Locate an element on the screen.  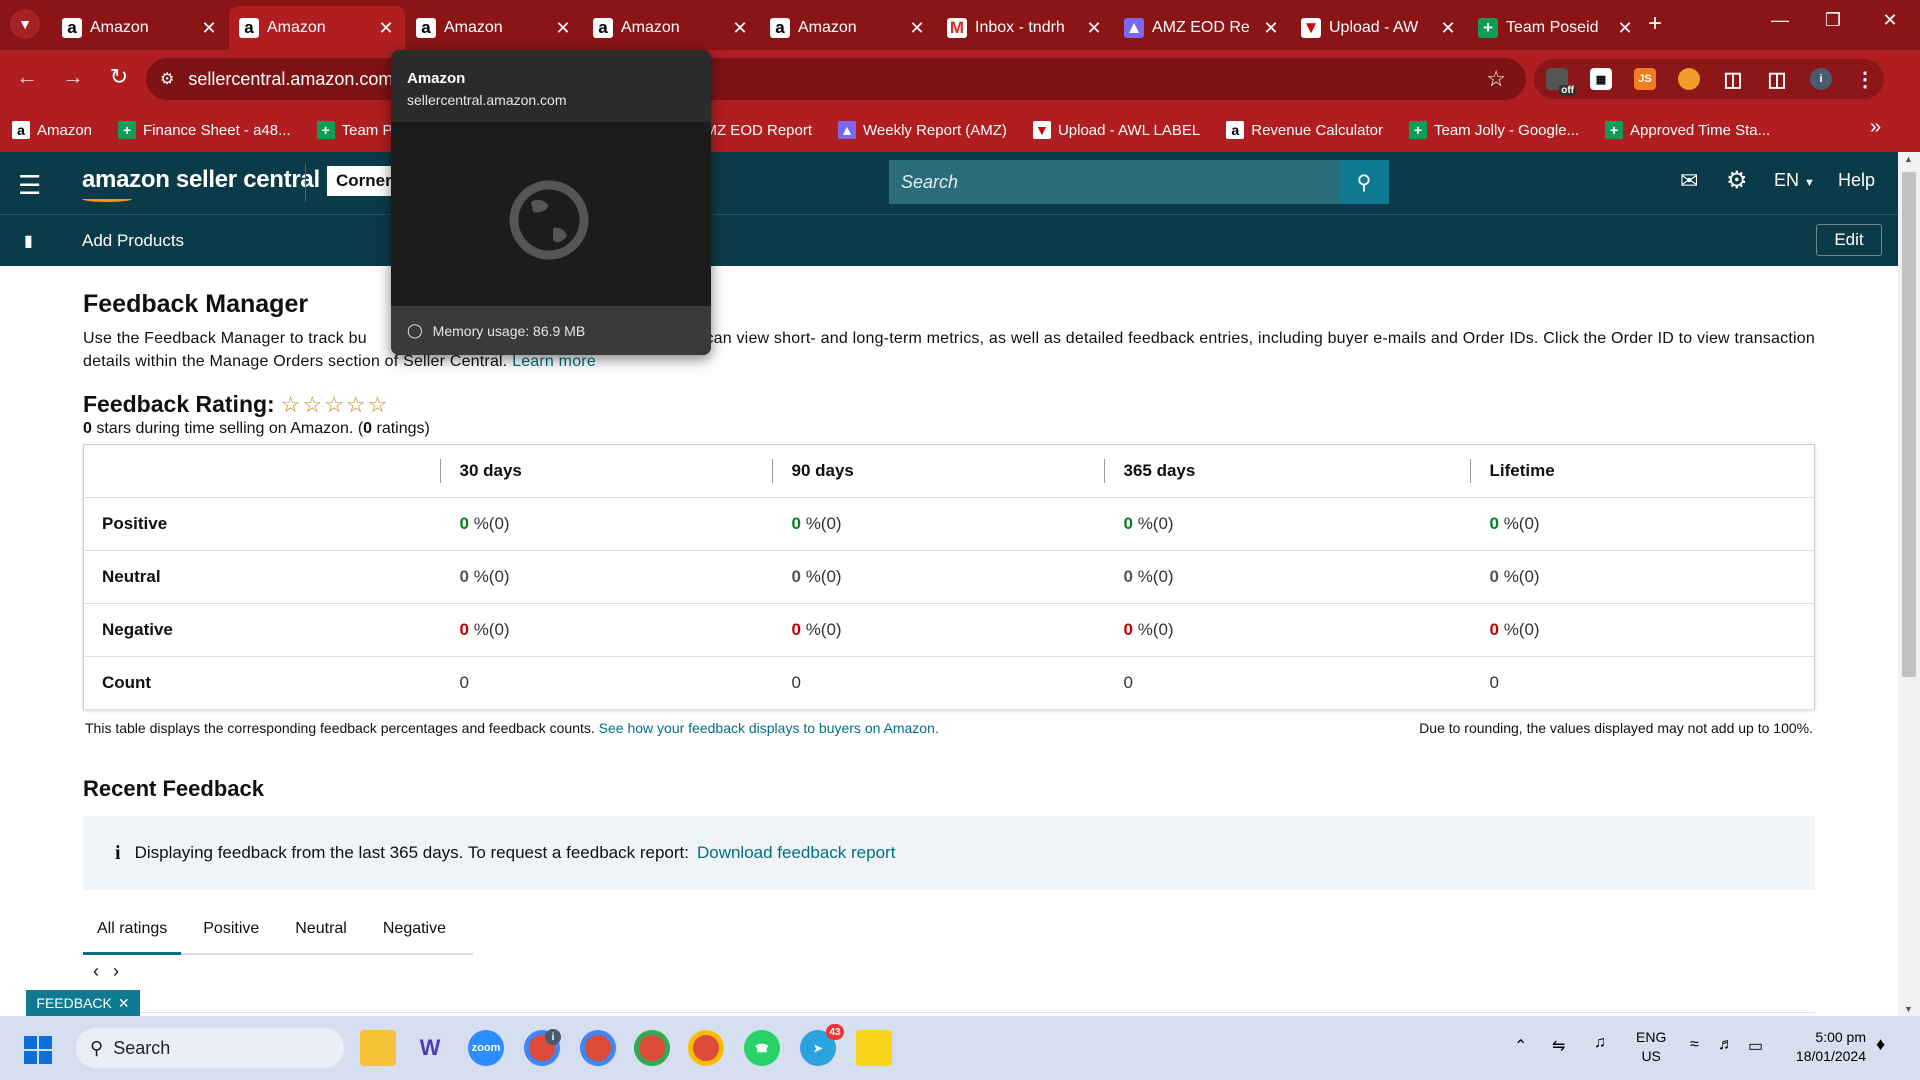
row-label: Neutral is located at coordinates (261, 577).